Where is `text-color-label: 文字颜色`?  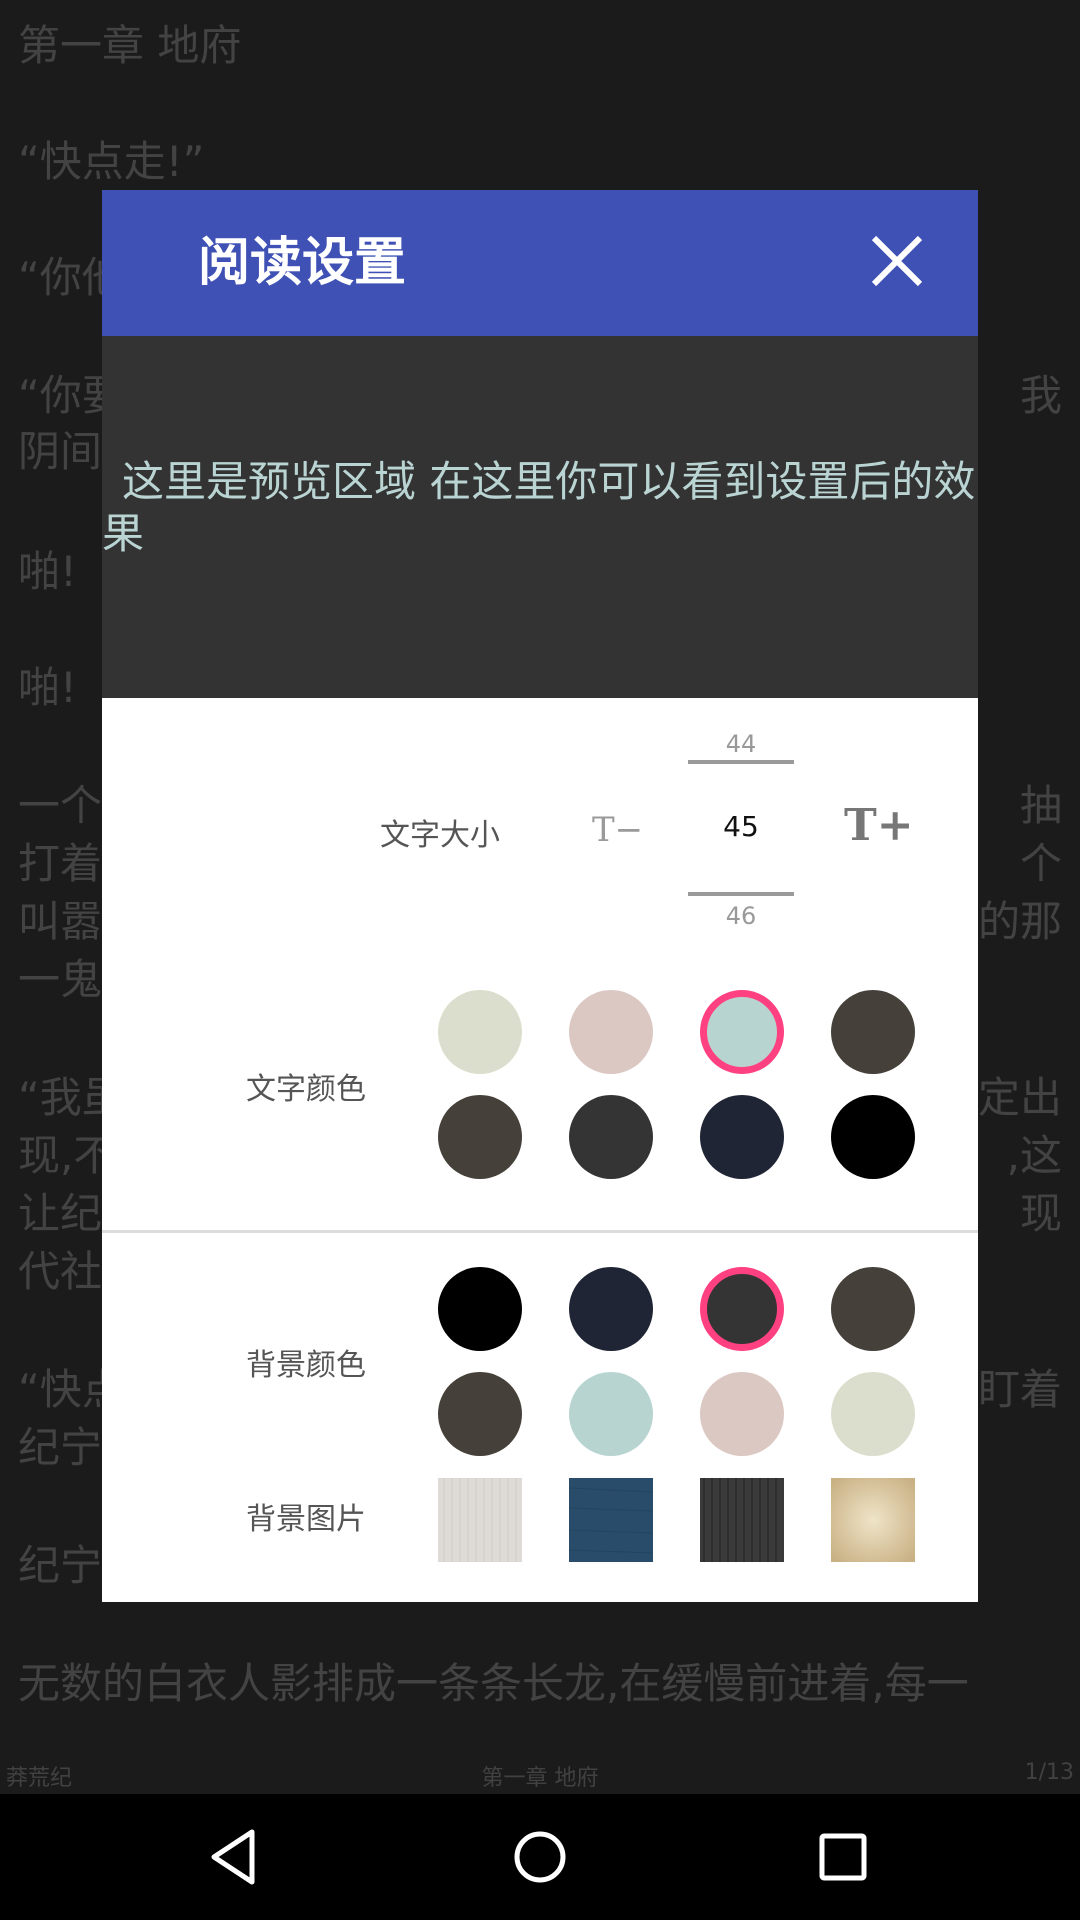
text-color-label: 文字颜色 is located at coordinates (306, 1089).